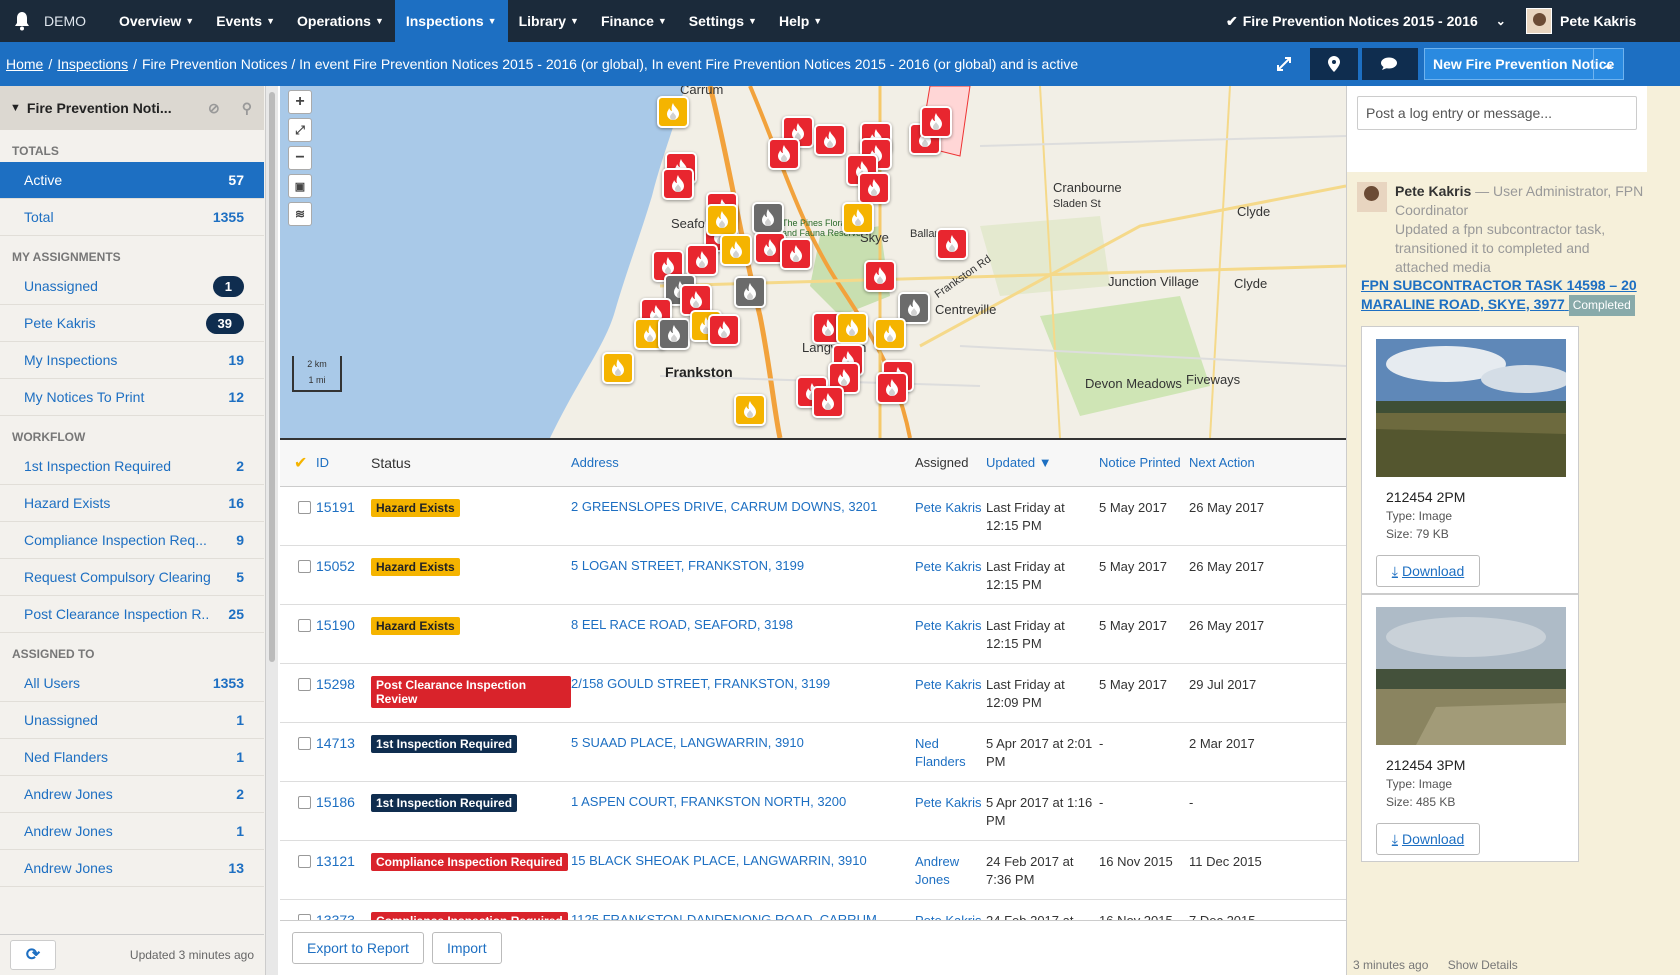 The width and height of the screenshot is (1680, 975). What do you see at coordinates (1483, 965) in the screenshot?
I see `show-details-link: Show Details` at bounding box center [1483, 965].